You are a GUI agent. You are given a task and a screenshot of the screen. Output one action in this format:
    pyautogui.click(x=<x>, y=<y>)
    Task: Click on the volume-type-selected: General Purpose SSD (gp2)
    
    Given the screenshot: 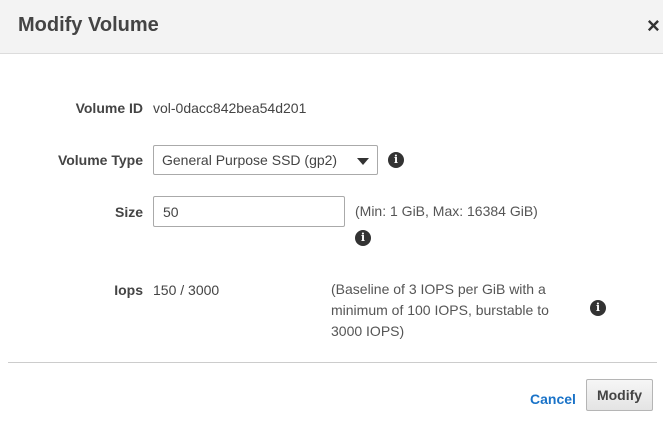 What is the action you would take?
    pyautogui.click(x=250, y=160)
    